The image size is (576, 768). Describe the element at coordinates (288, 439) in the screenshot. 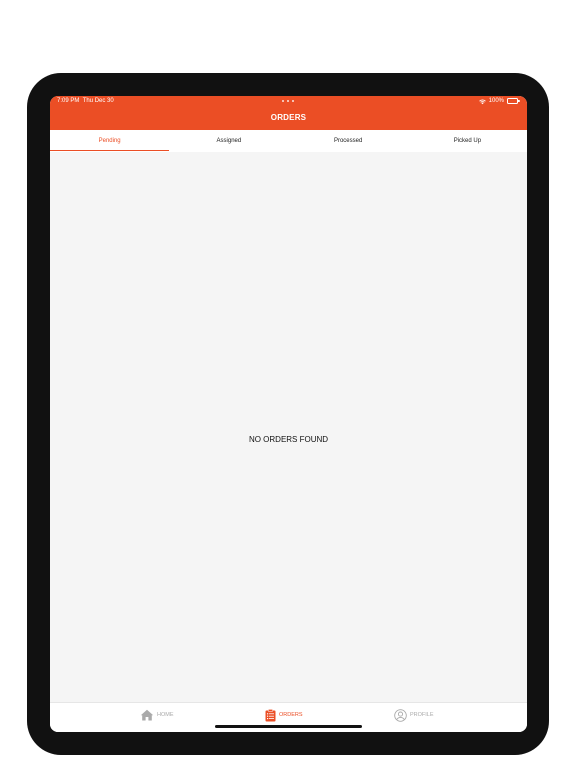

I see `empty-state-message: NO ORDERS FOUND` at that location.